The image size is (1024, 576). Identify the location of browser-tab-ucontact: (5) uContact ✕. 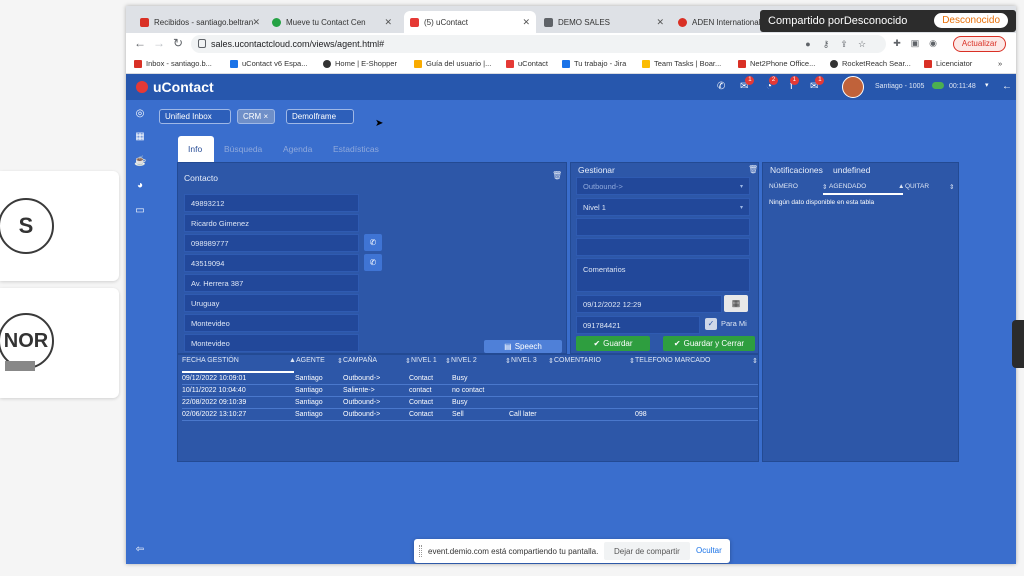
(470, 22).